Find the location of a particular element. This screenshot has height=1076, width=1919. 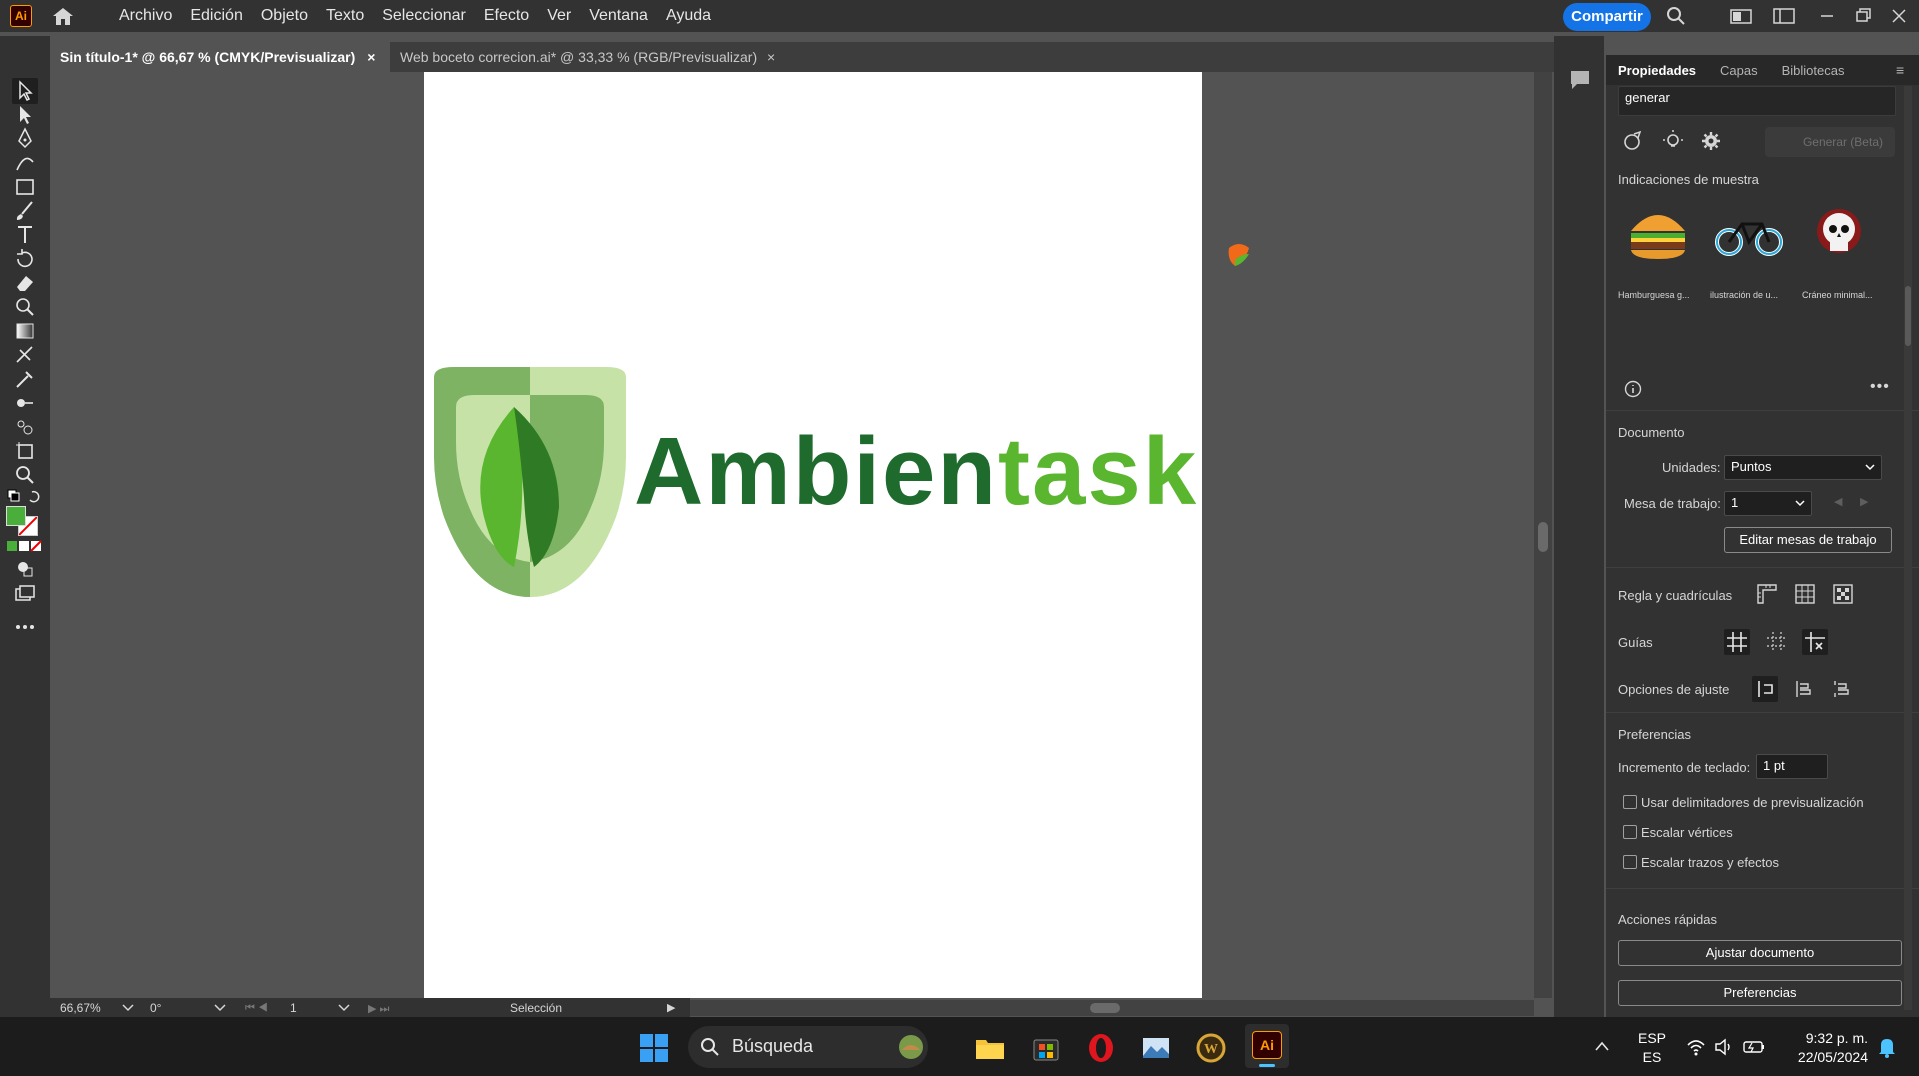

artboard-tool-icon is located at coordinates (25, 451).